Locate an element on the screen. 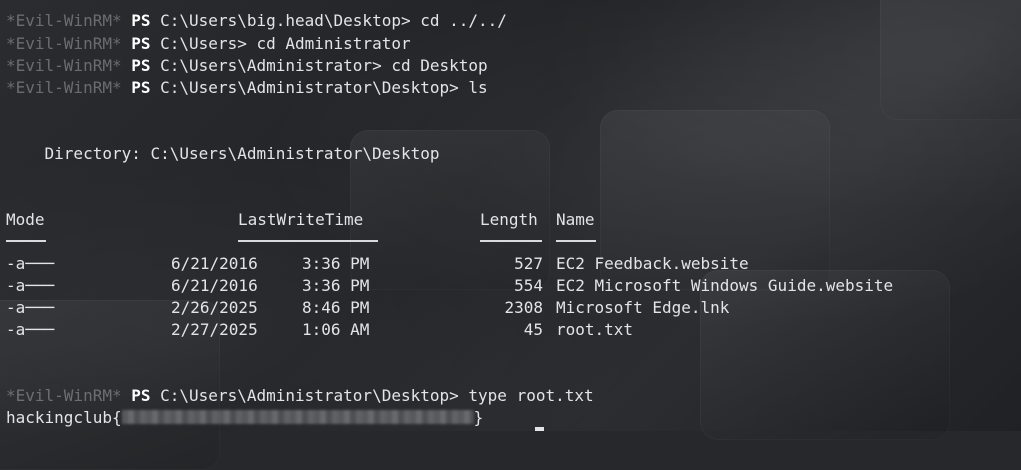 Image resolution: width=1021 pixels, height=470 pixels. command-text: ls is located at coordinates (473, 87).